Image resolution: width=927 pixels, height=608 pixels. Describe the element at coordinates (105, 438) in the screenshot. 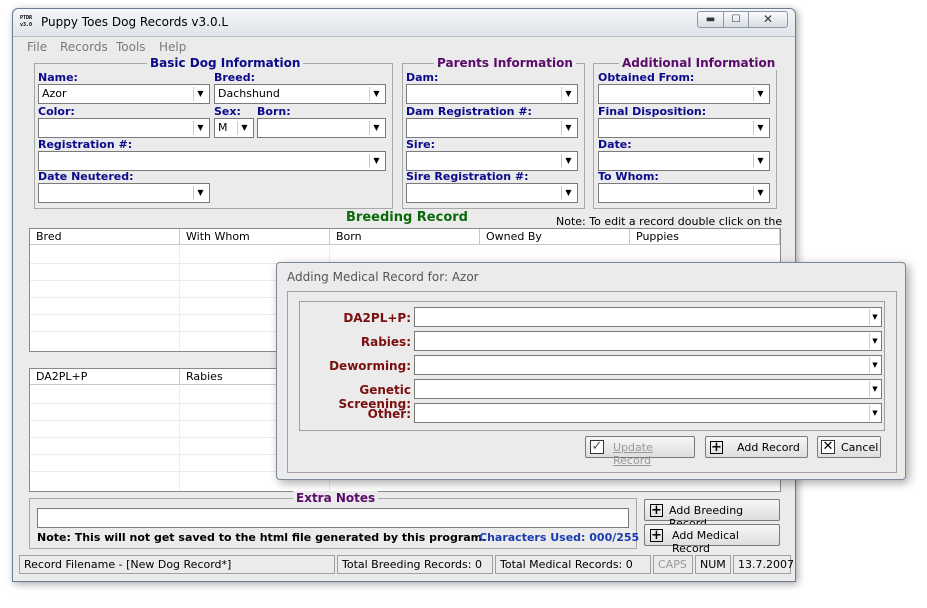

I see `grid-column` at that location.